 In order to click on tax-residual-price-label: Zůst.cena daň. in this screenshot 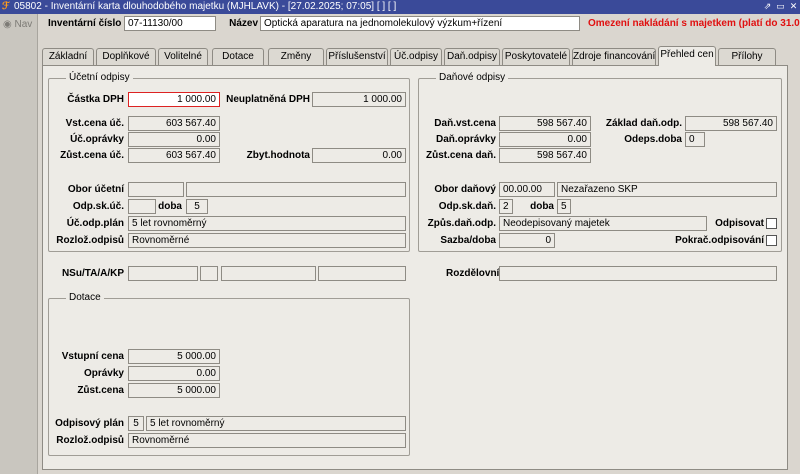, I will do `click(460, 155)`.